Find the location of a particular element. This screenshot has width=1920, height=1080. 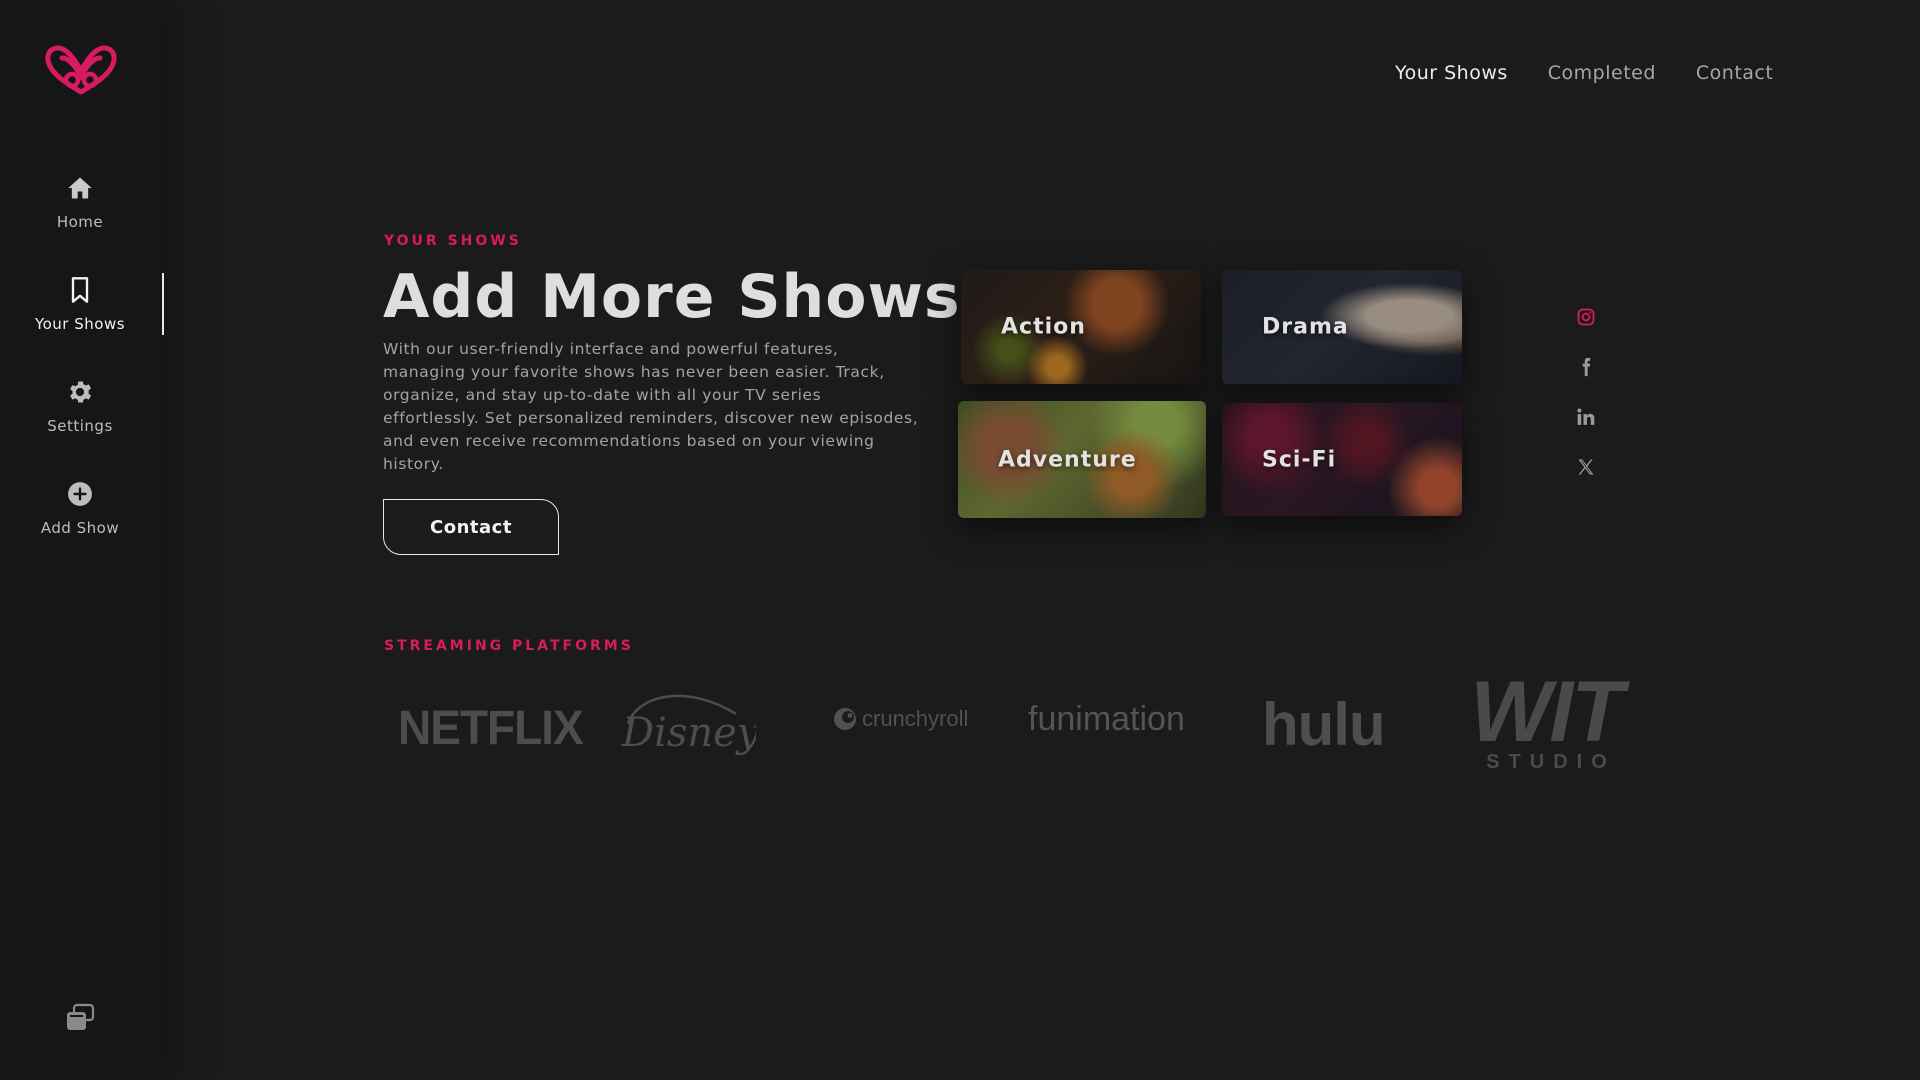

sidebar-item-your-shows: Your Shows is located at coordinates (80, 315).